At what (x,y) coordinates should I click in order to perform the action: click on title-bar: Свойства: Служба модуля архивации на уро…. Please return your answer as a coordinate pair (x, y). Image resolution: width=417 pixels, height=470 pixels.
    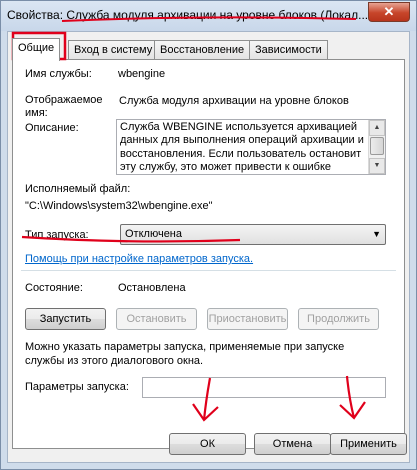
    Looking at the image, I should click on (208, 16).